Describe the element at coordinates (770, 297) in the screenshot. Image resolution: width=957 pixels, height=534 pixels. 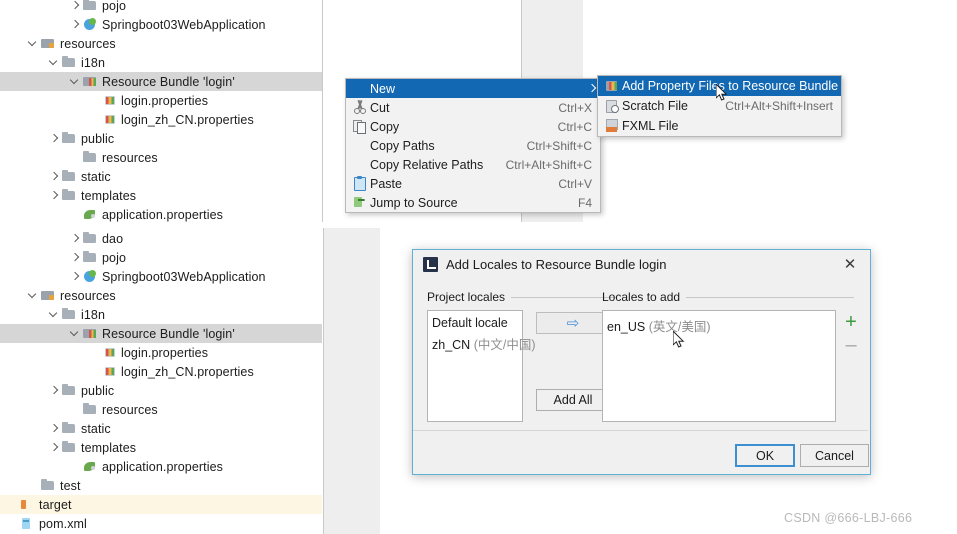
I see `group-divider-right` at that location.